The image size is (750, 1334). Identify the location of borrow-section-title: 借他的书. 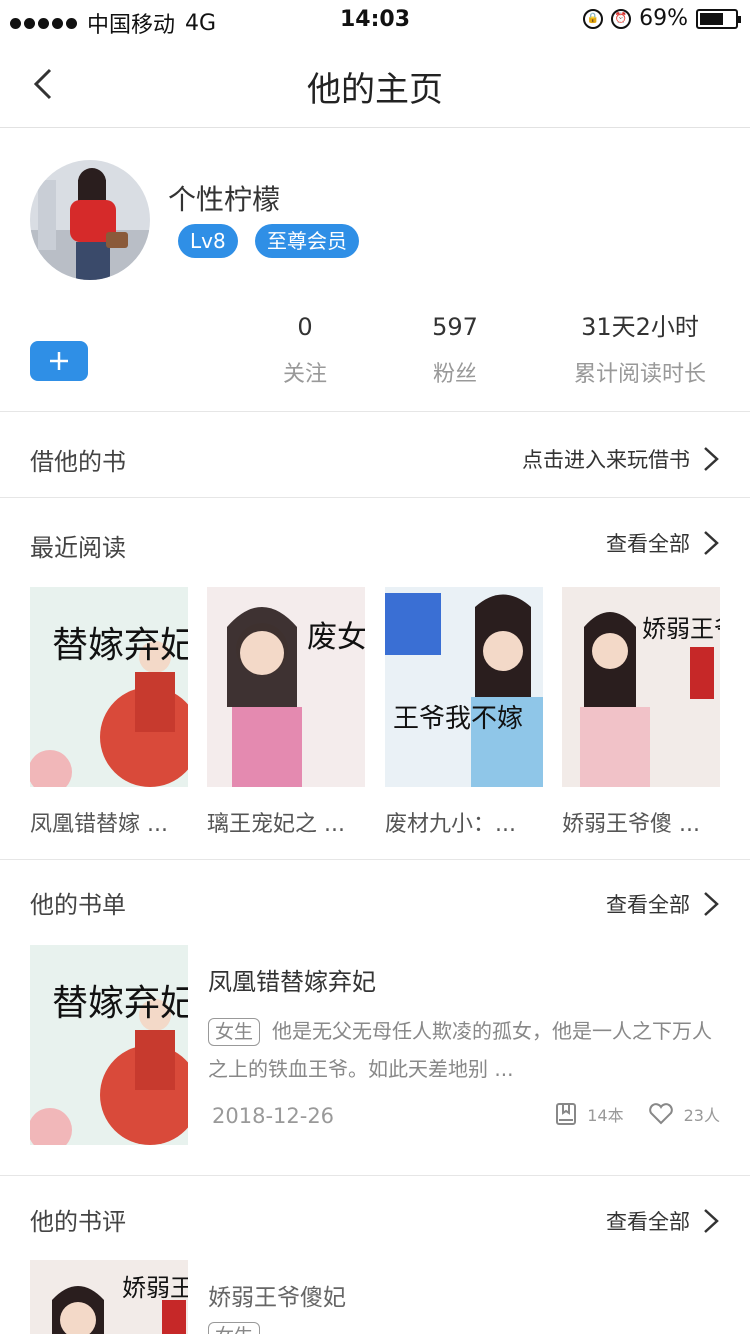
(78, 462).